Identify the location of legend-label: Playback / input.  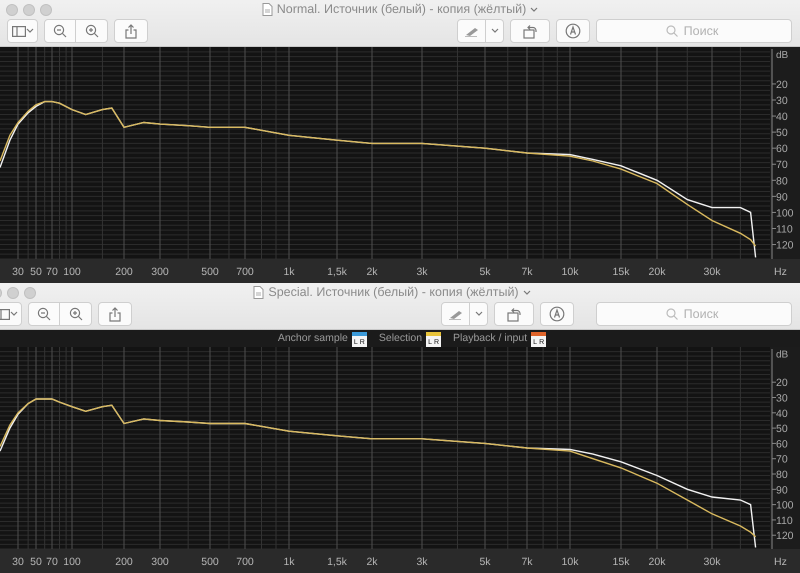
(490, 338).